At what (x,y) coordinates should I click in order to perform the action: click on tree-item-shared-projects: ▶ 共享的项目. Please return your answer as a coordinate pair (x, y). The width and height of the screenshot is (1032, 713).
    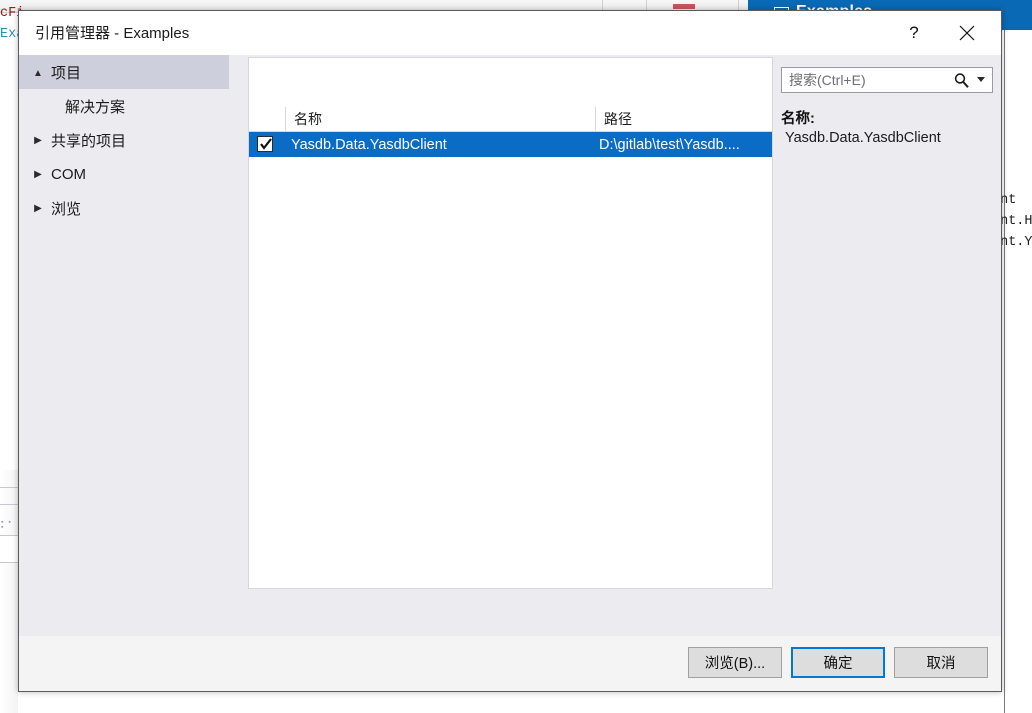
    Looking at the image, I should click on (124, 140).